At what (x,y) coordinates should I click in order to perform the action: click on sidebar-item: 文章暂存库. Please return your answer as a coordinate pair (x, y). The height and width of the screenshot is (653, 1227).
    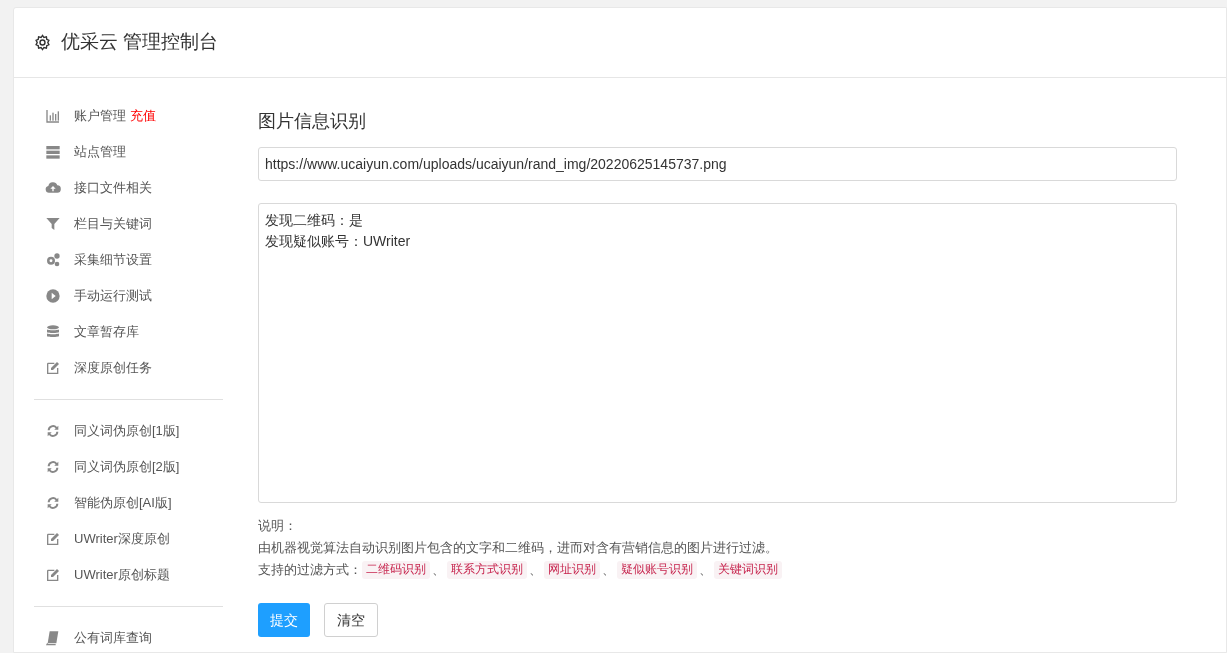
    Looking at the image, I should click on (92, 332).